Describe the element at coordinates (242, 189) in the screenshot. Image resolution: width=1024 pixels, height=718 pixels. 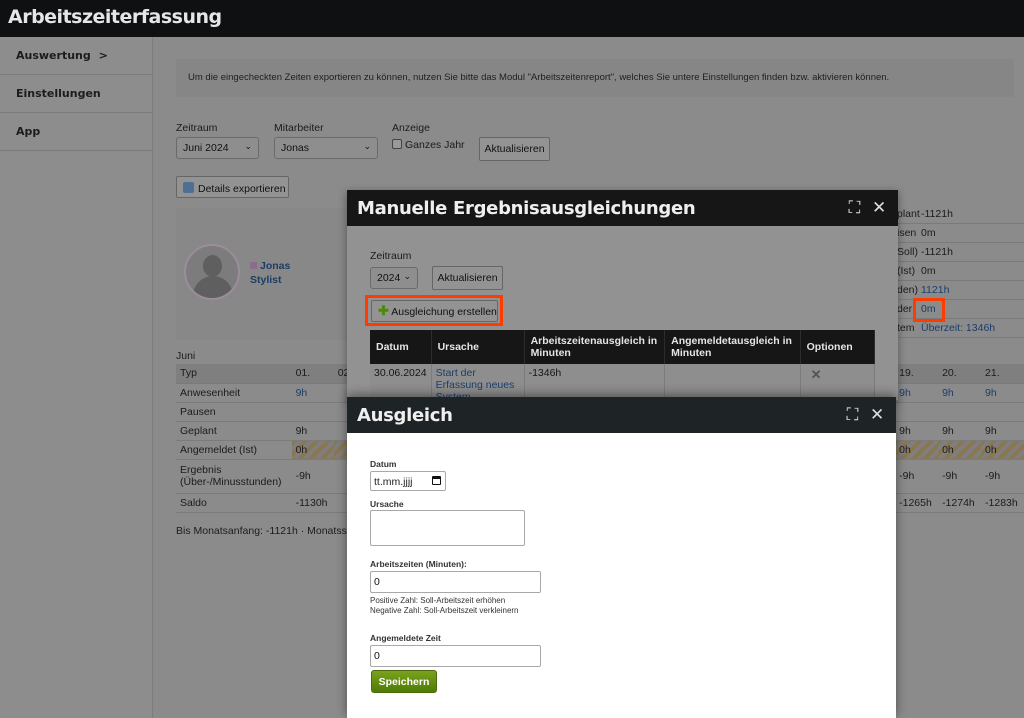
I see `details-export-label: Details exportieren` at that location.